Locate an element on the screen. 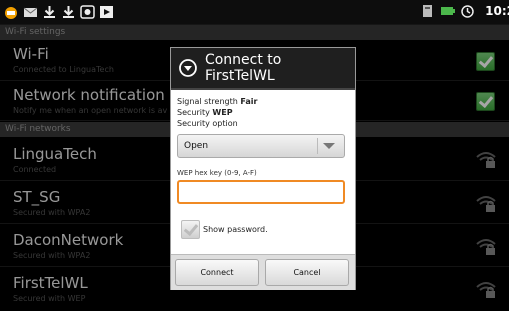 The image size is (509, 311). show-password-row: Show password. is located at coordinates (224, 229).